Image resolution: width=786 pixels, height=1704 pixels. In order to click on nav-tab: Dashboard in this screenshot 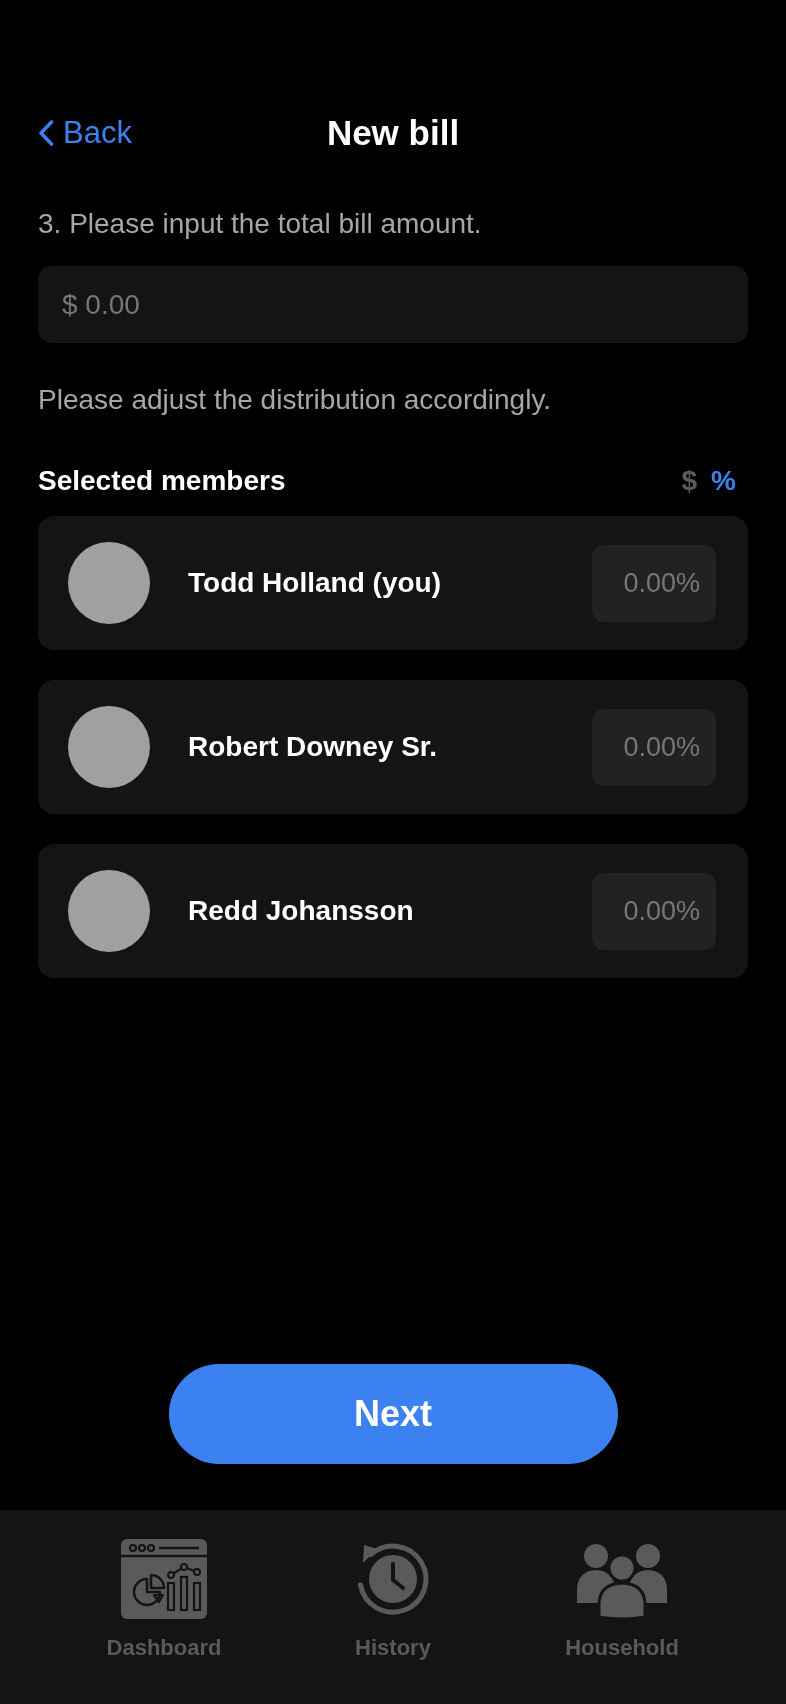, I will do `click(164, 1601)`.